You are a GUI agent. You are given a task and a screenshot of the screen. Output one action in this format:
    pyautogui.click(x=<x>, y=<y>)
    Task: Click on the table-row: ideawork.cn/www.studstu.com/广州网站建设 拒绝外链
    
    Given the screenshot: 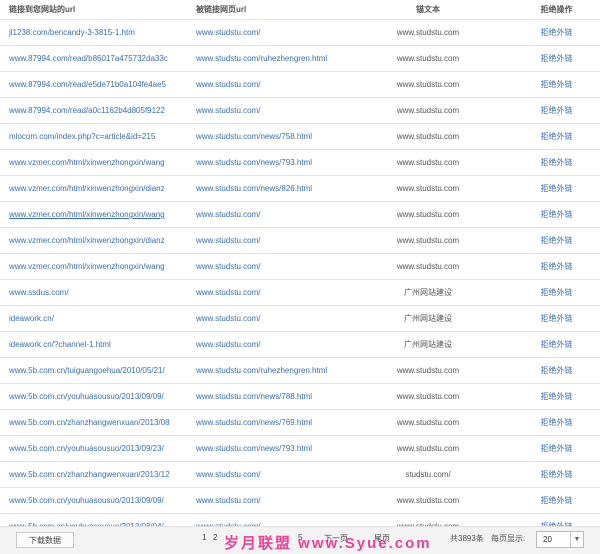 What is the action you would take?
    pyautogui.click(x=300, y=319)
    